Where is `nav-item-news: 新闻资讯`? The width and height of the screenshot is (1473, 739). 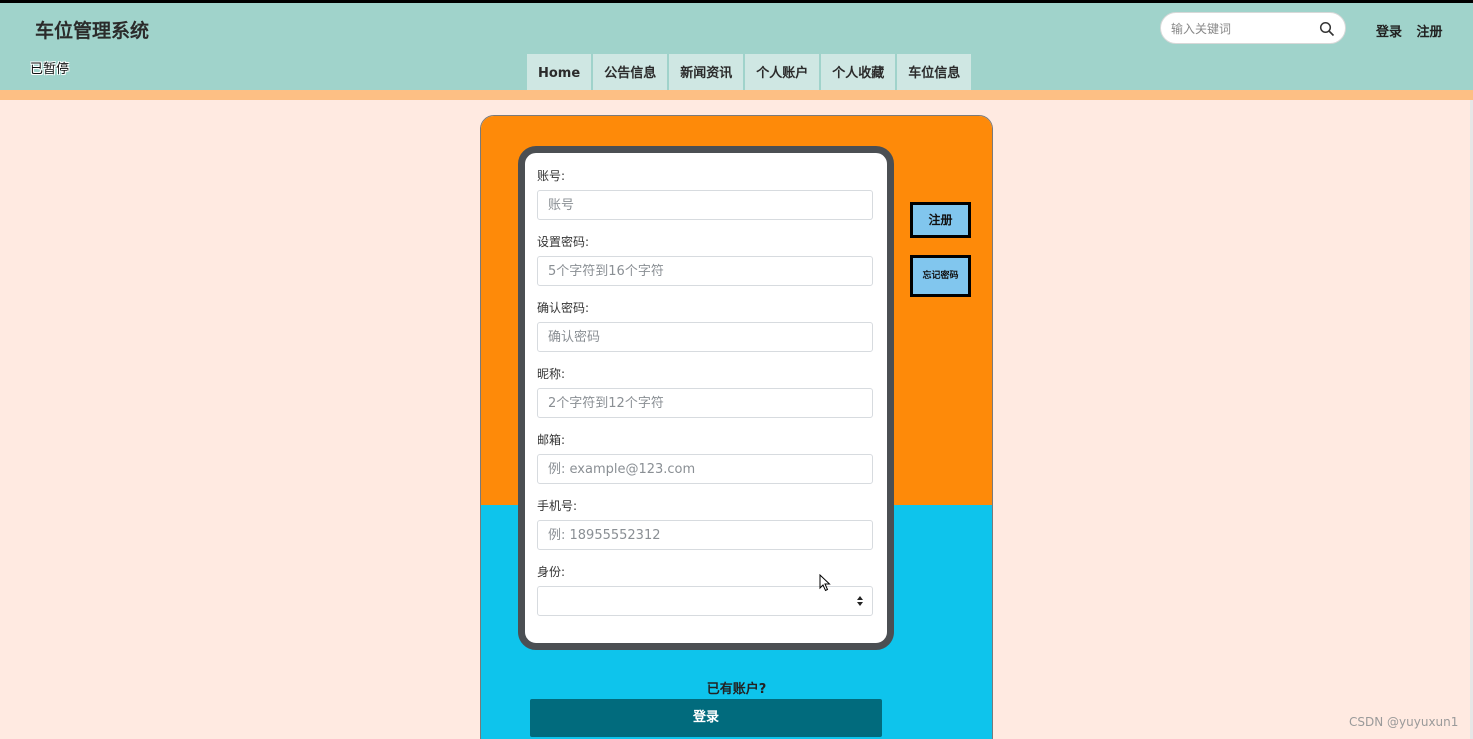 nav-item-news: 新闻资讯 is located at coordinates (707, 73).